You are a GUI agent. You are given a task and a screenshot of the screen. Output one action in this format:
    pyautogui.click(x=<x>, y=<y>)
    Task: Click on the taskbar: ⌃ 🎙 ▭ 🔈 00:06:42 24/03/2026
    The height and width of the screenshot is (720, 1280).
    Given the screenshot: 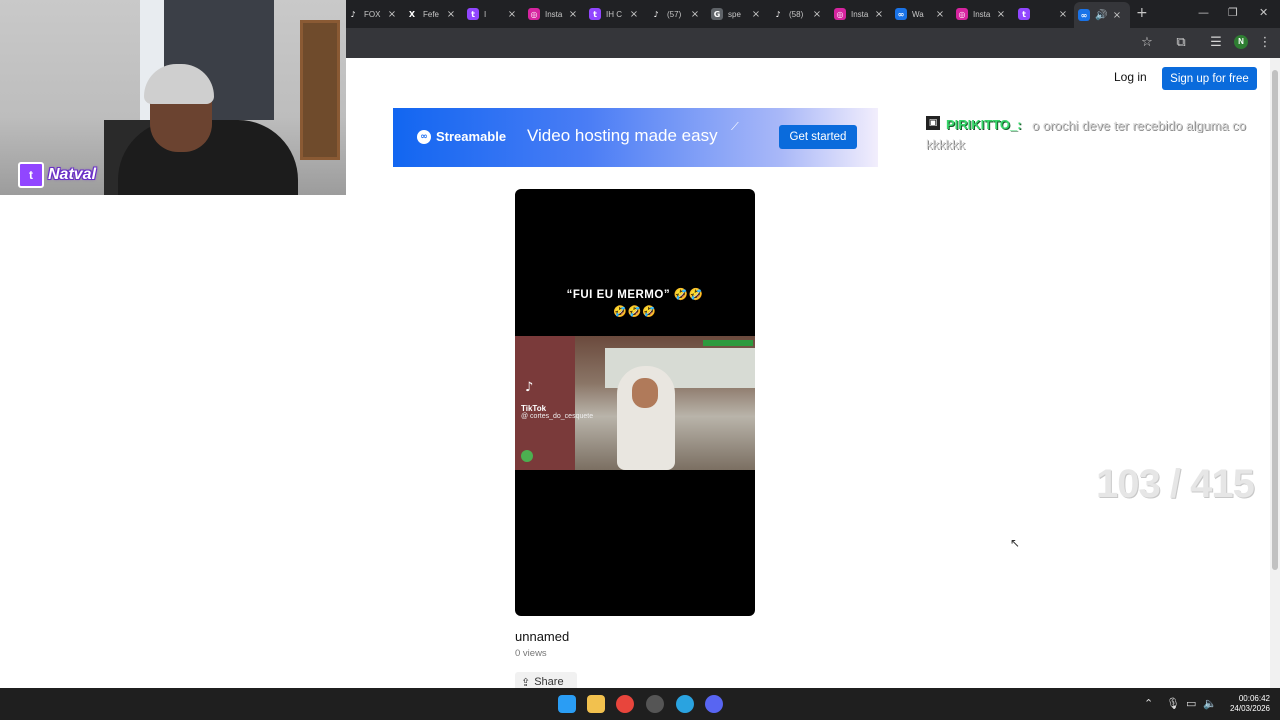 What is the action you would take?
    pyautogui.click(x=640, y=704)
    